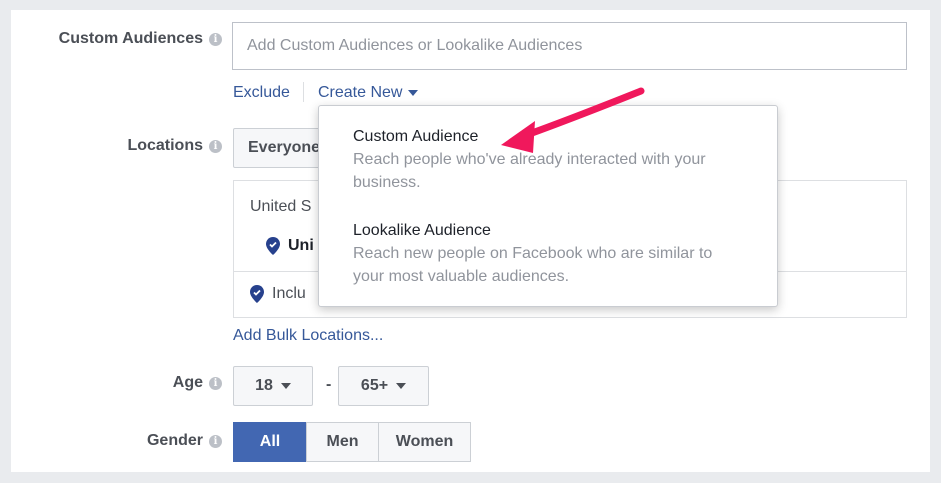 The height and width of the screenshot is (483, 941). What do you see at coordinates (422, 230) in the screenshot?
I see `option-title: Lookalike Audience` at bounding box center [422, 230].